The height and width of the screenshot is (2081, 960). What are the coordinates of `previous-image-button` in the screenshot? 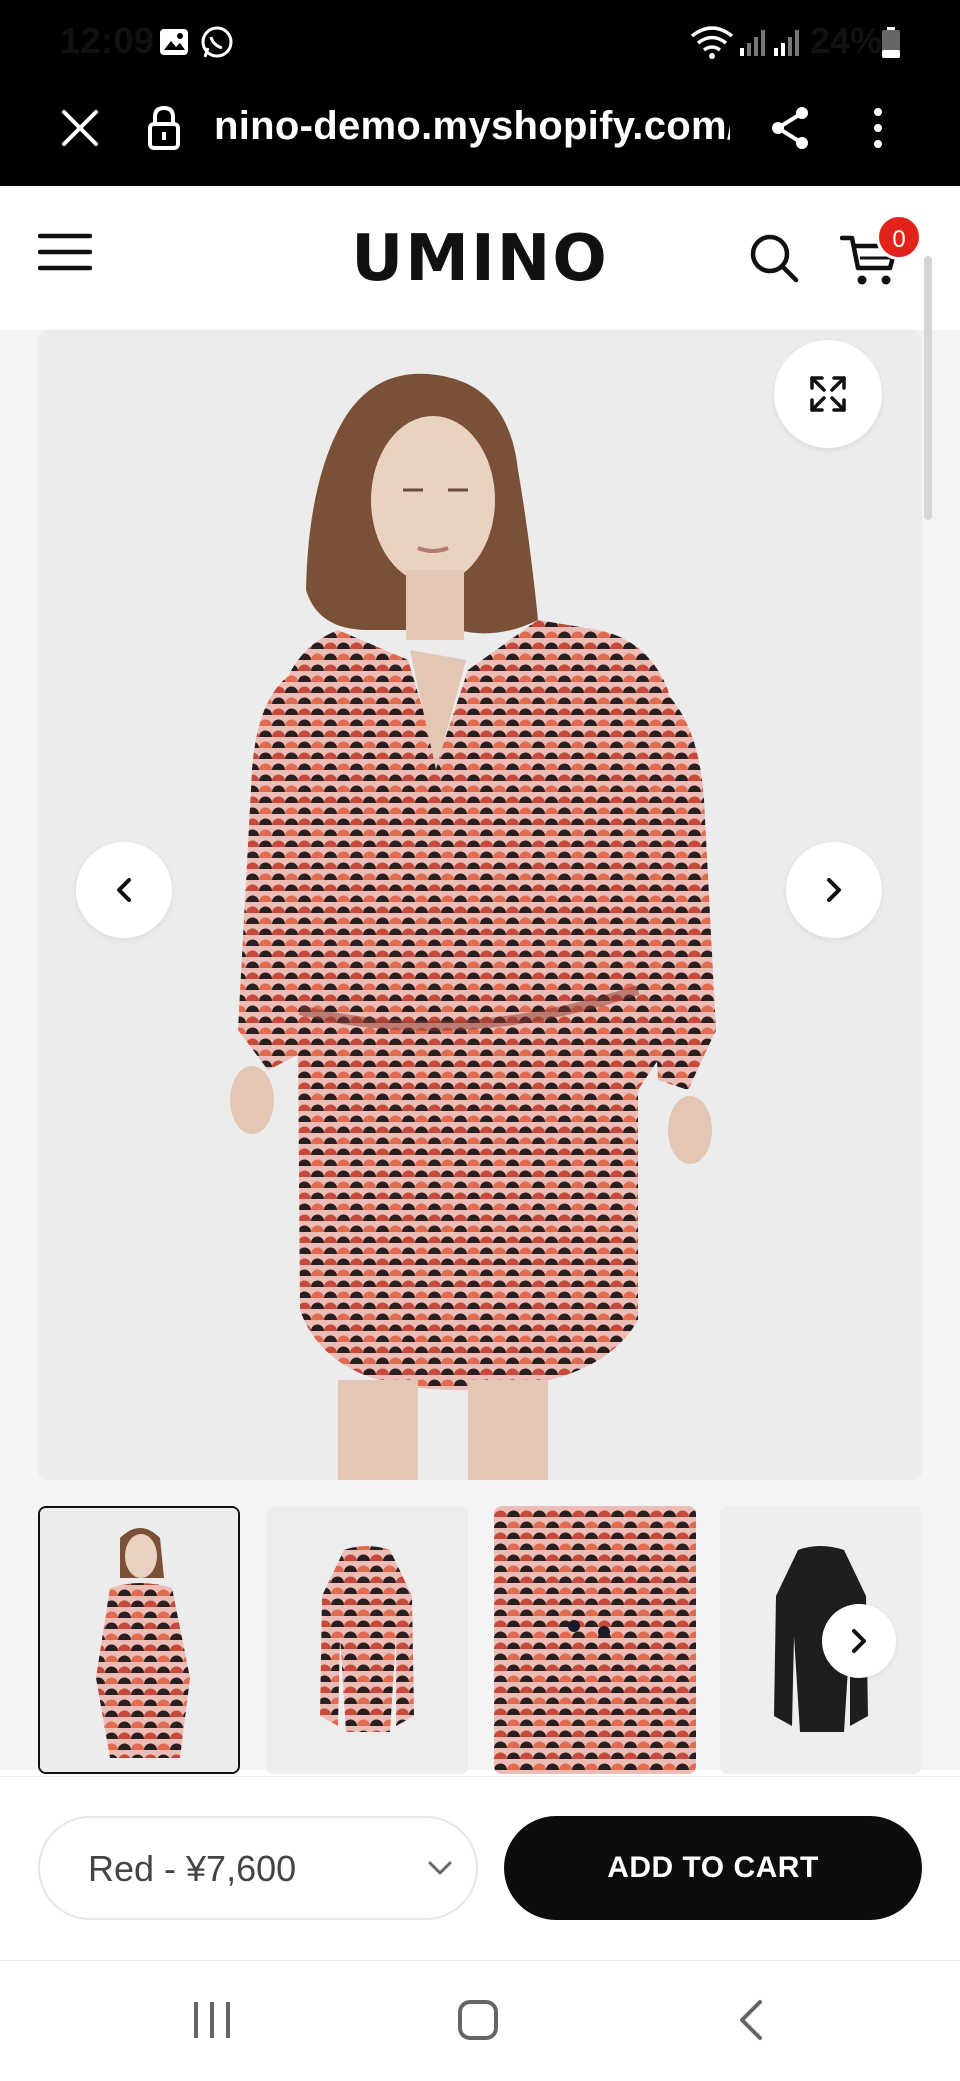 It's located at (124, 890).